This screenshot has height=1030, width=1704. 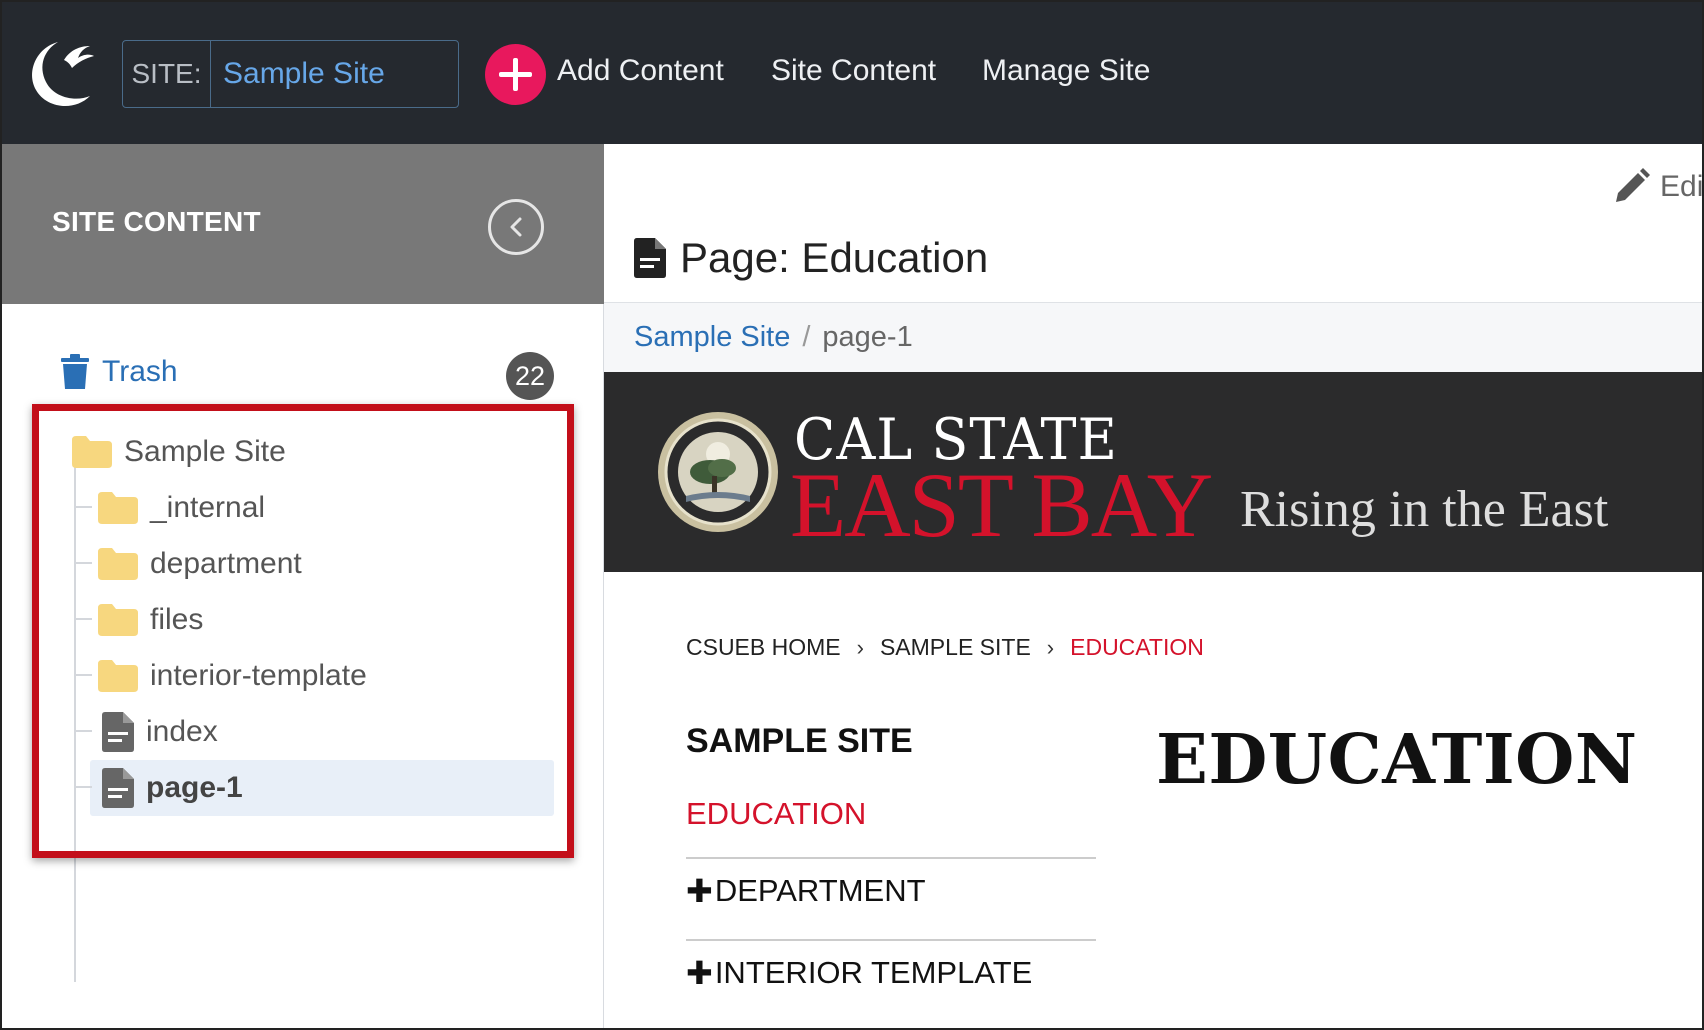 I want to click on edit-button: Edit, so click(x=1658, y=187).